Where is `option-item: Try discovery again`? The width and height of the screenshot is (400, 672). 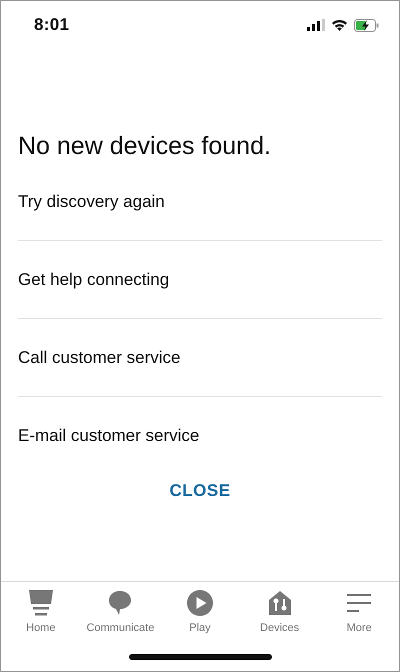 option-item: Try discovery again is located at coordinates (200, 202).